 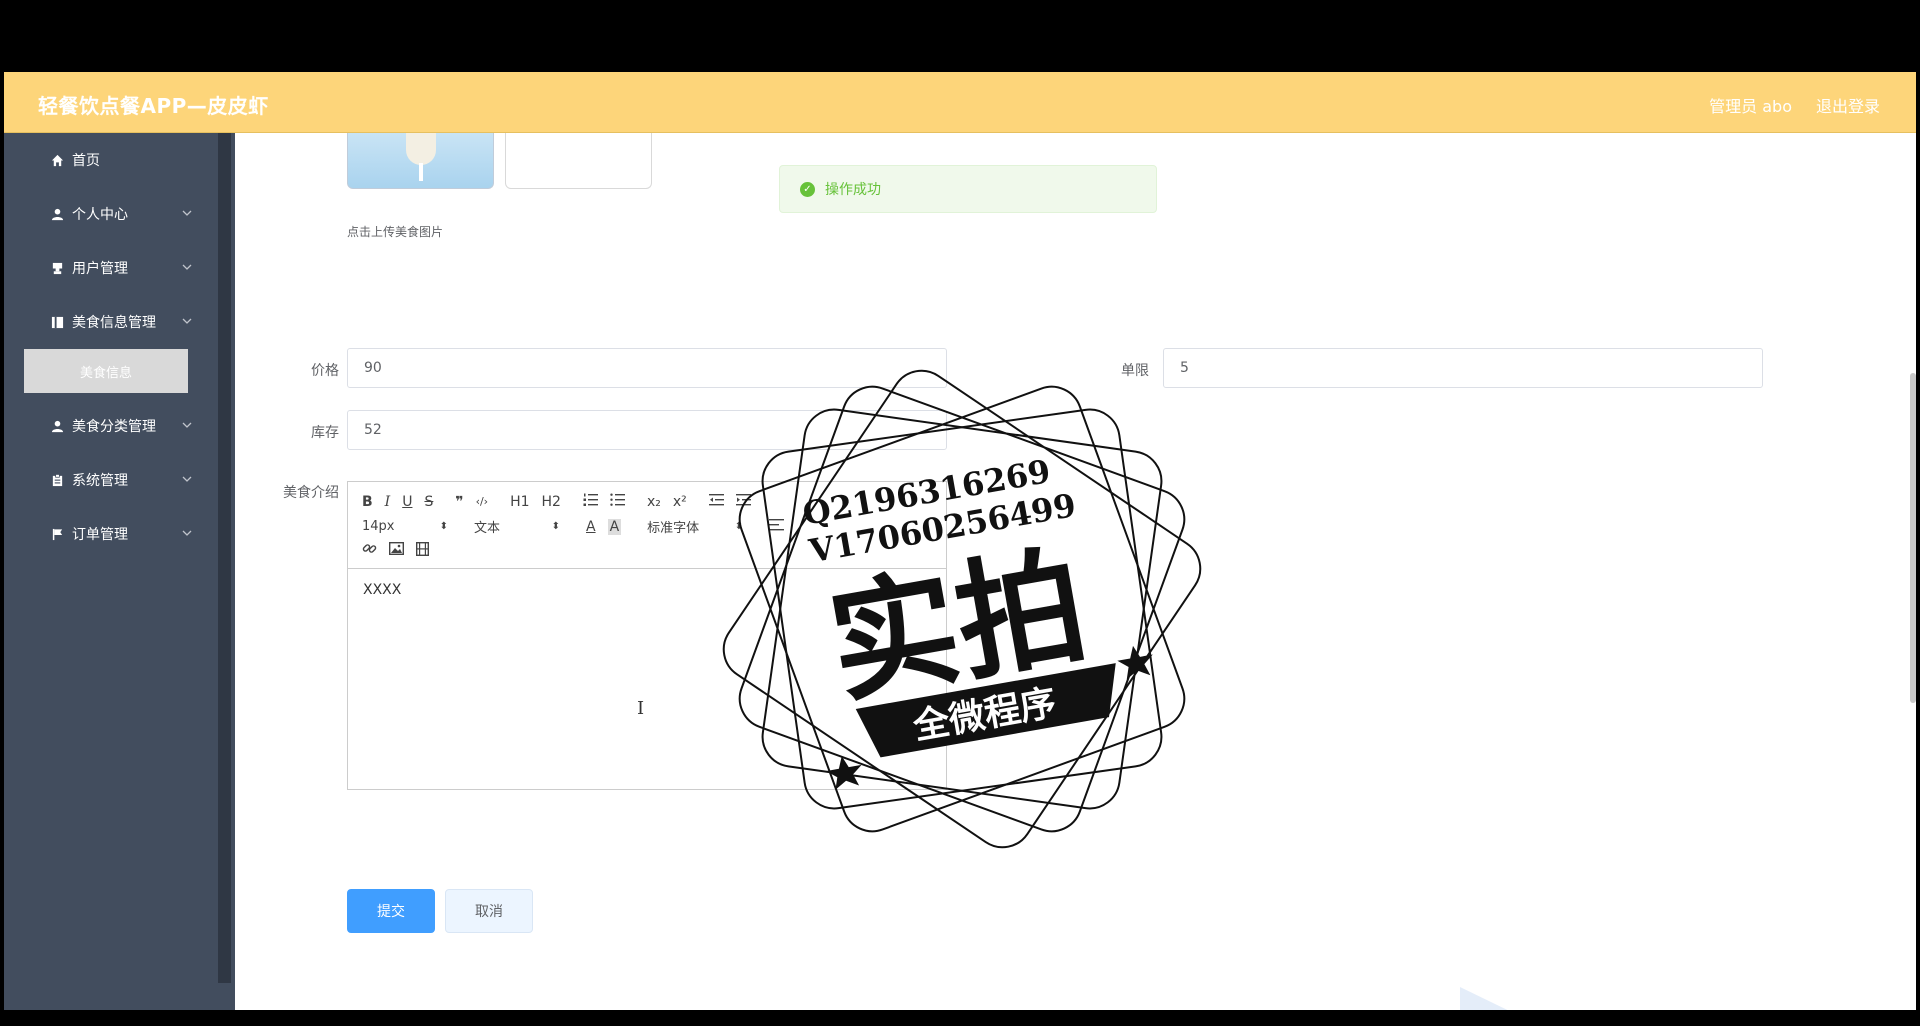 I want to click on indent-increase-icon, so click(x=743, y=500).